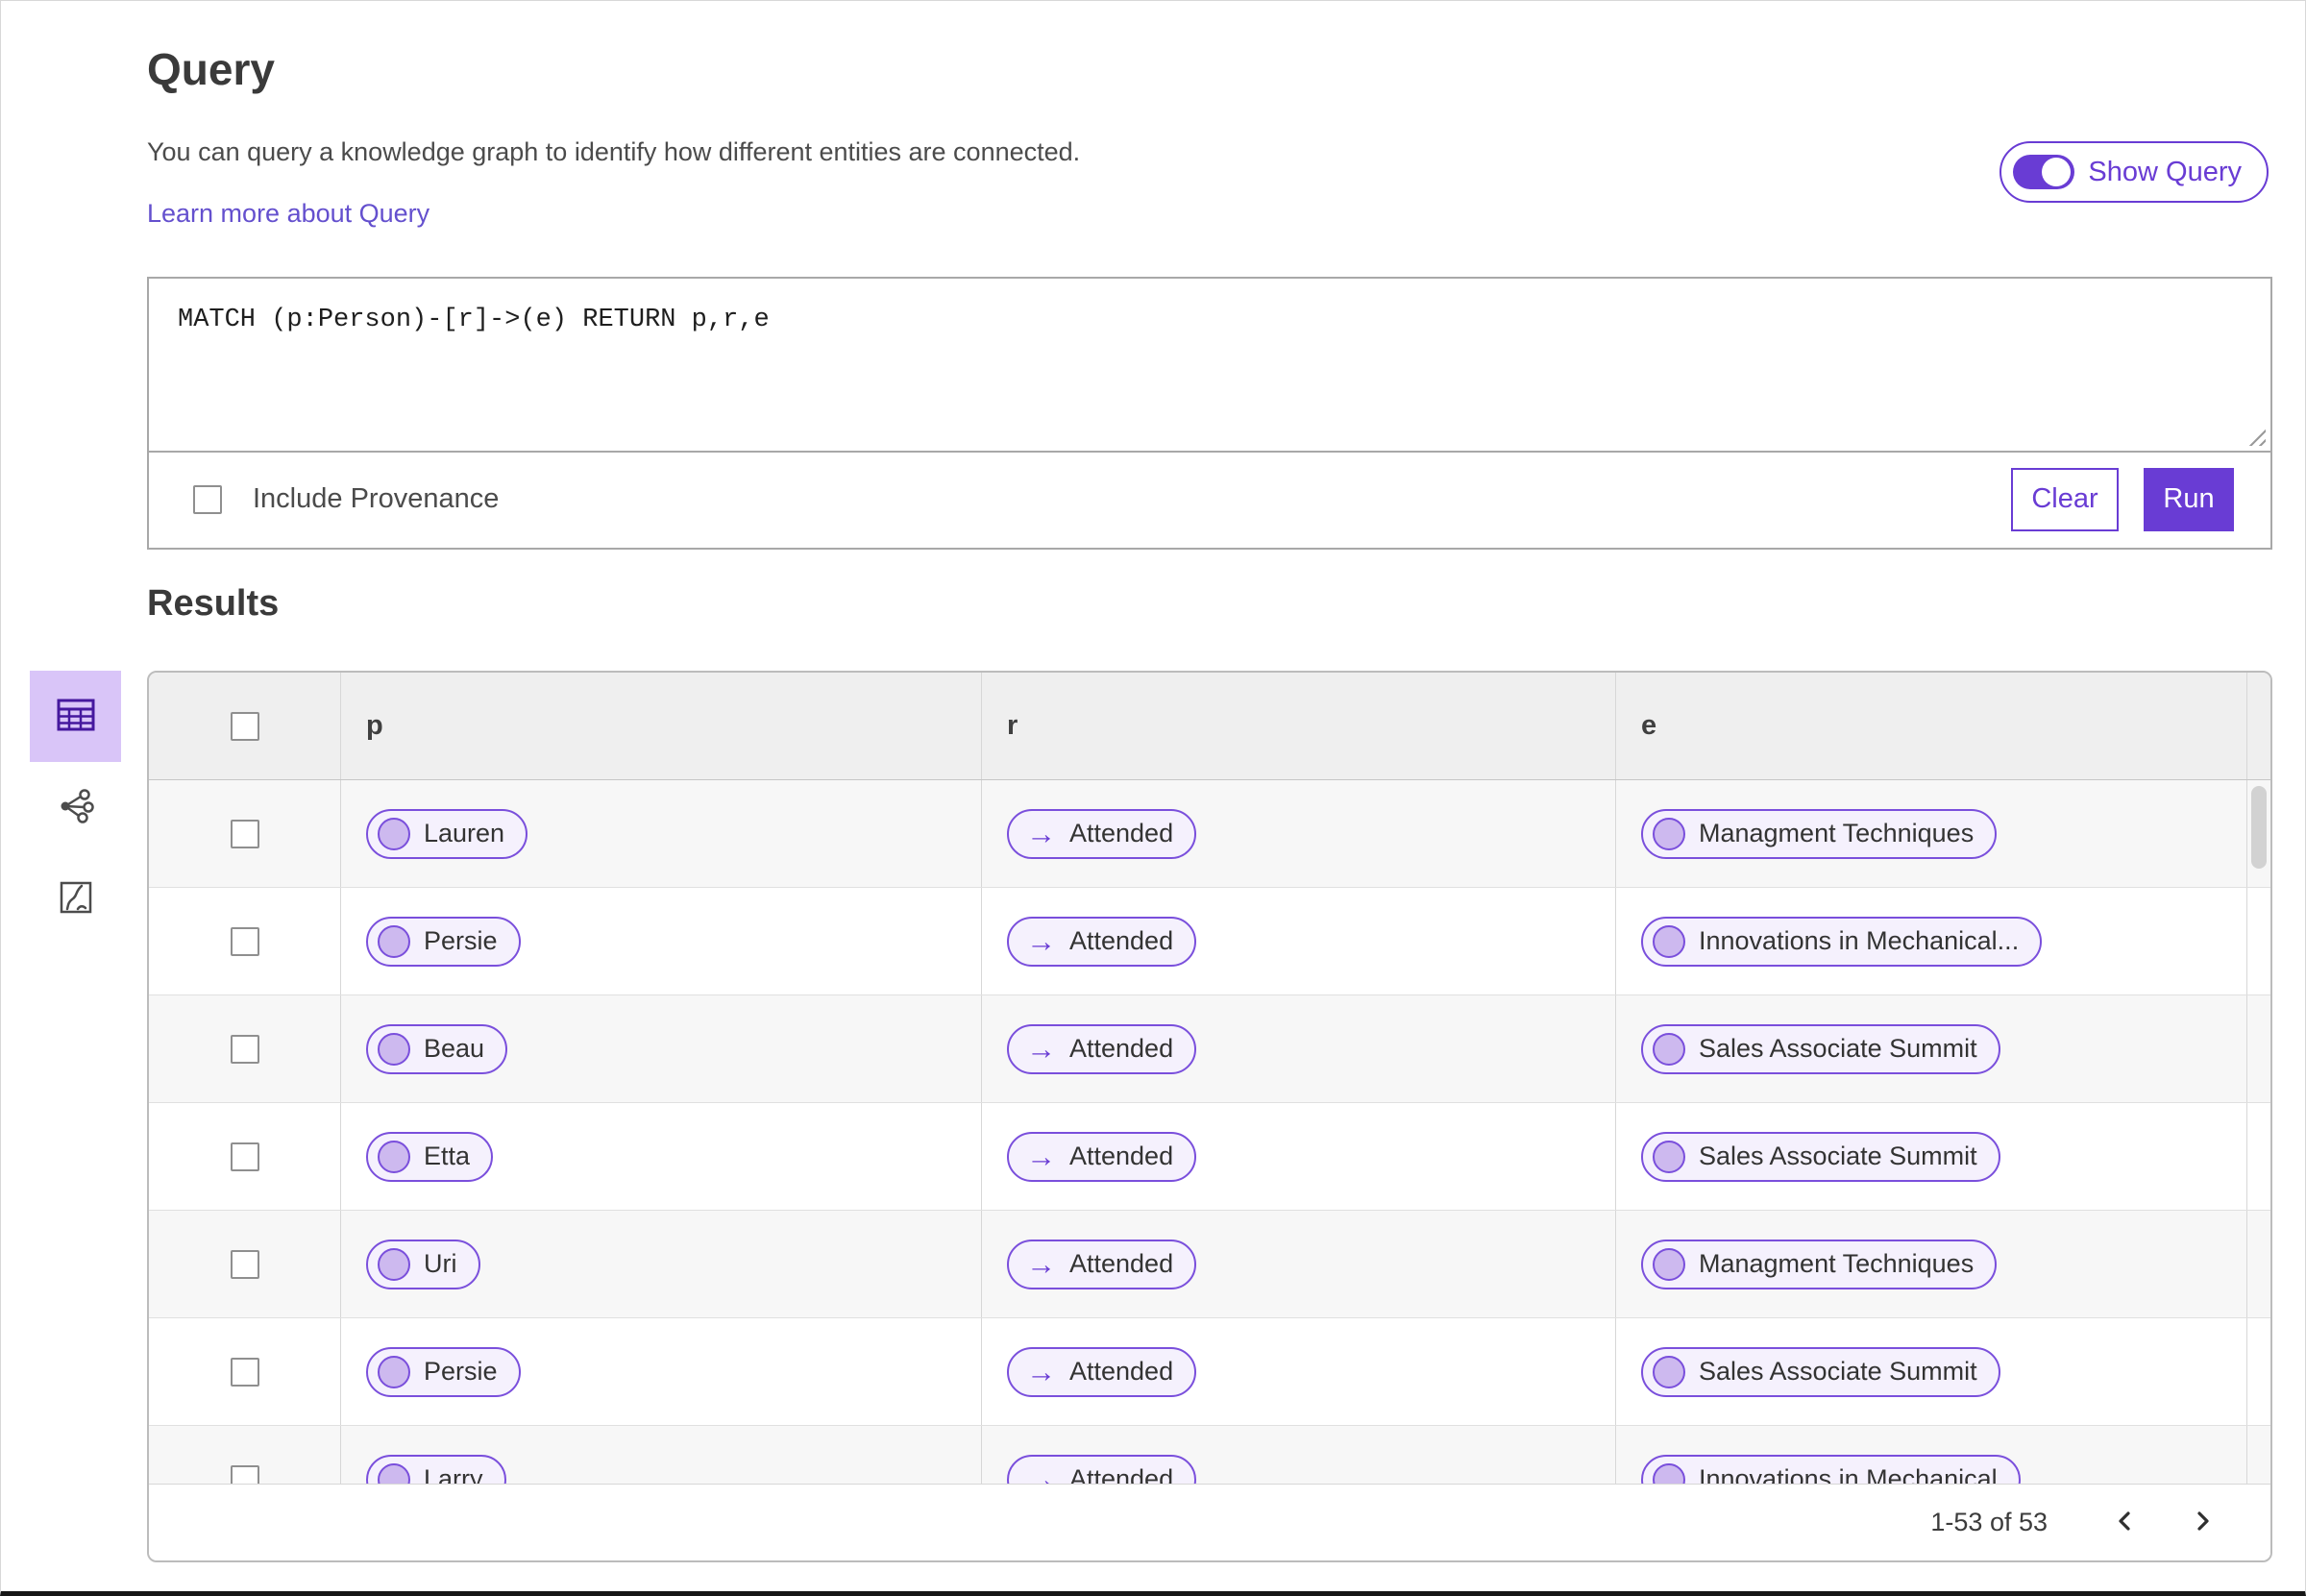  I want to click on show-query-toggle-group: Show Query, so click(2134, 172).